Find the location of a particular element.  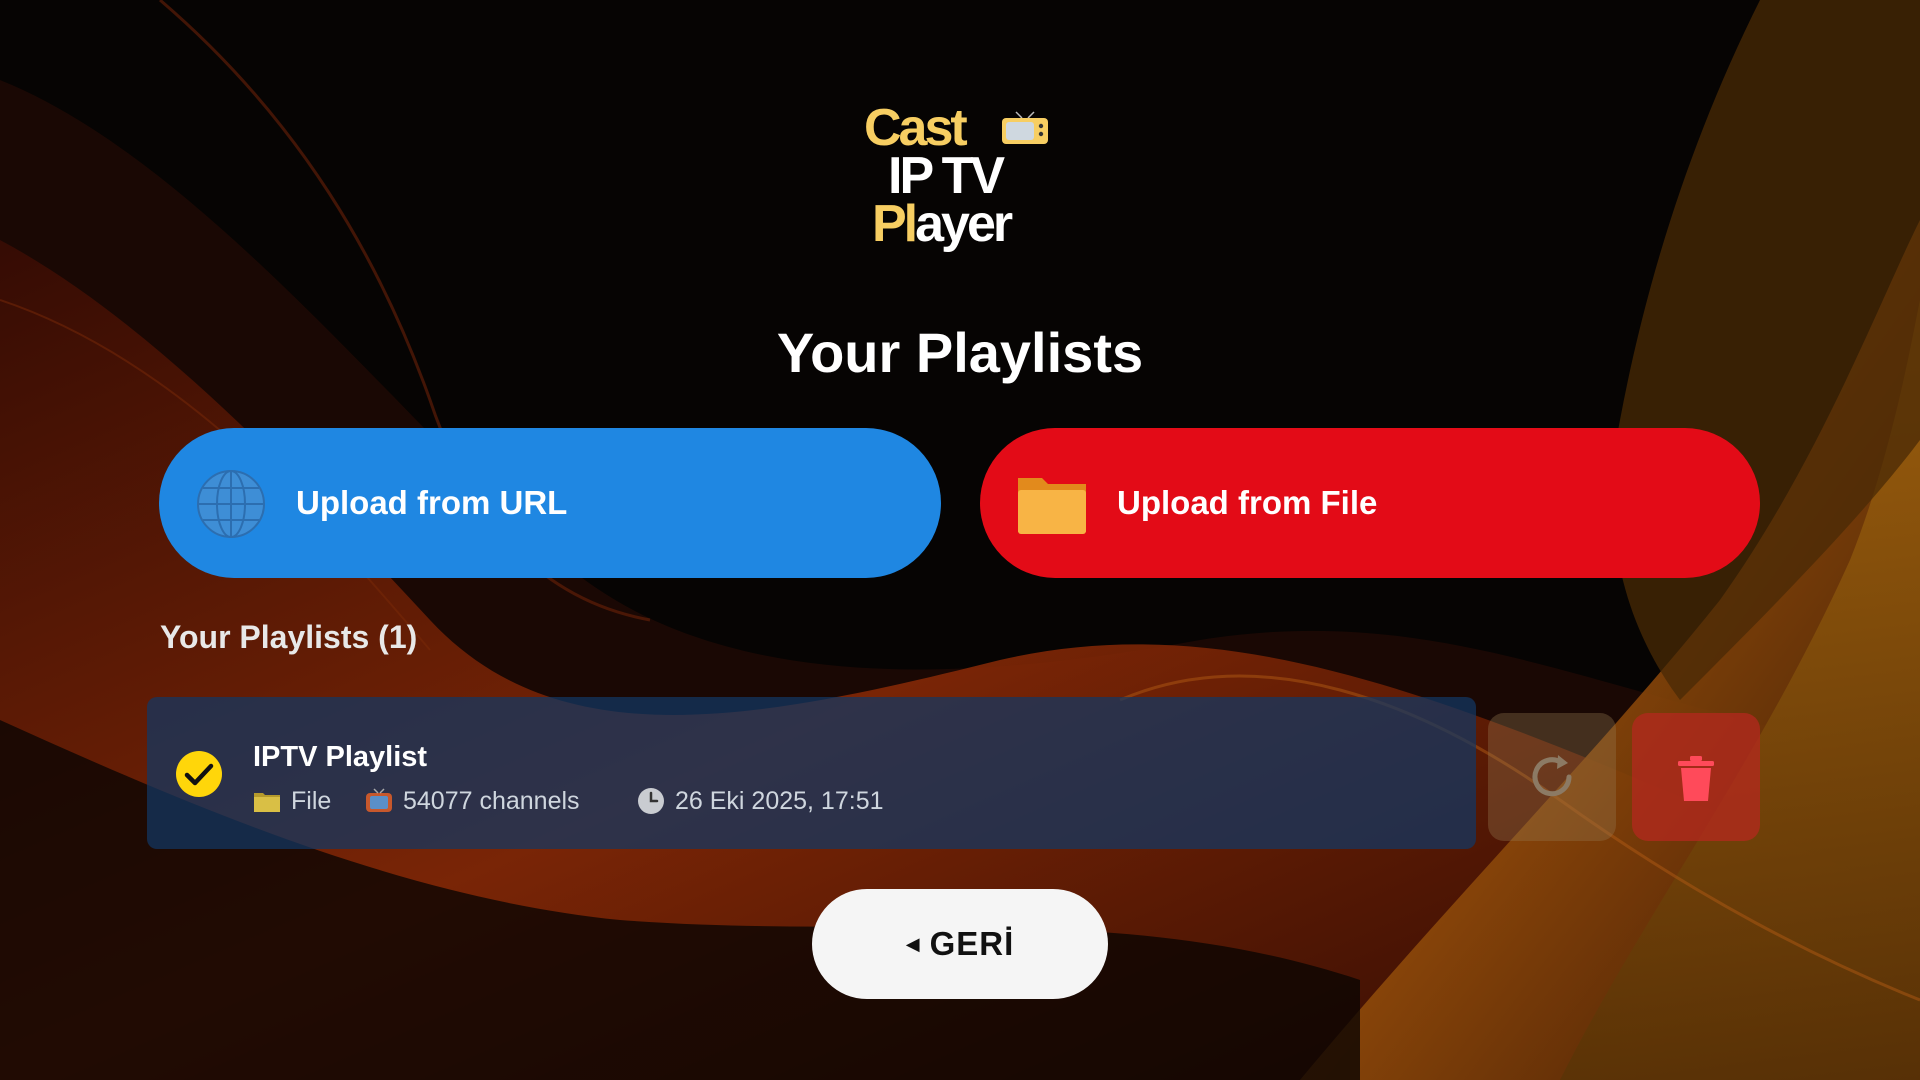

app-logo: Cast IP TV Player is located at coordinates (960, 174).